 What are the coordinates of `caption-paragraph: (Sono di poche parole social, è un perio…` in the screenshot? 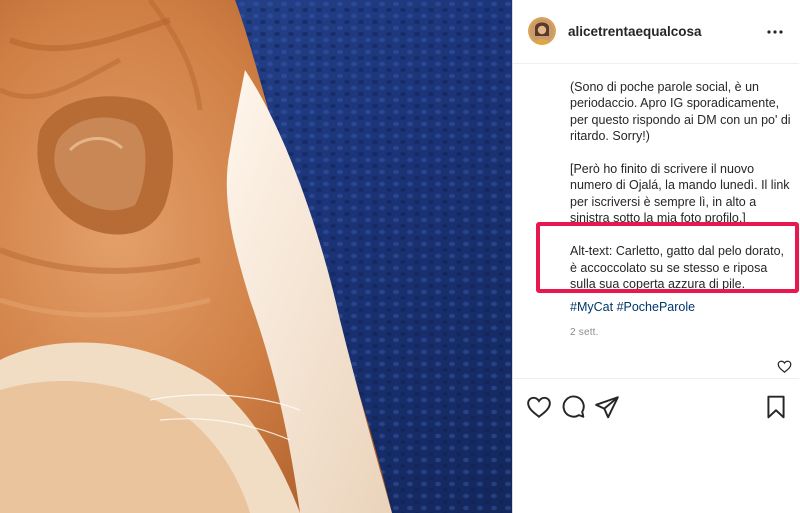 It's located at (680, 111).